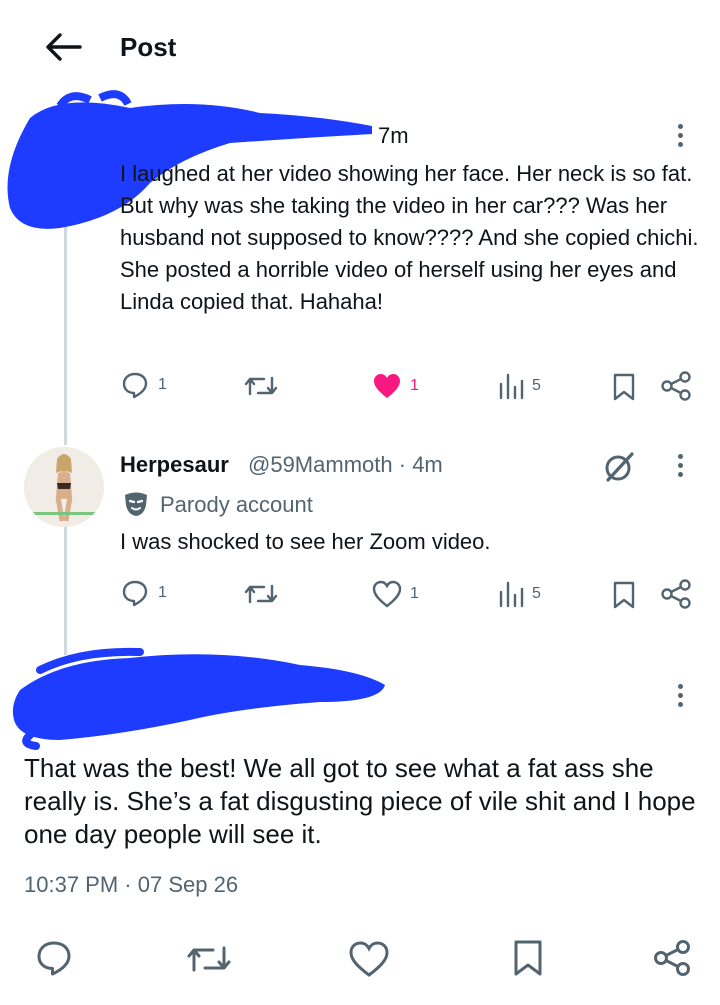 This screenshot has width=720, height=1005. I want to click on redaction-scribble, so click(198, 698).